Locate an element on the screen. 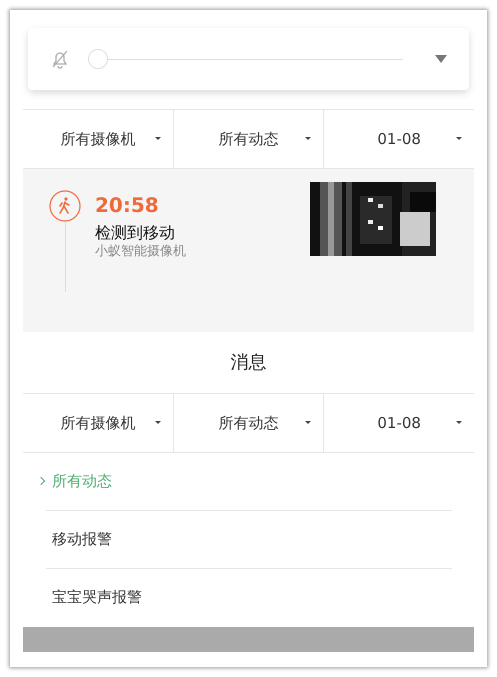 The width and height of the screenshot is (497, 677). expand-icon is located at coordinates (441, 59).